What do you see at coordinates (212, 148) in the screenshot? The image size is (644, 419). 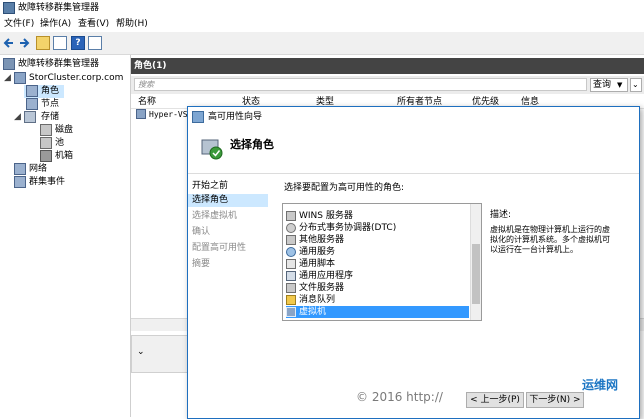 I see `server-role-icon` at bounding box center [212, 148].